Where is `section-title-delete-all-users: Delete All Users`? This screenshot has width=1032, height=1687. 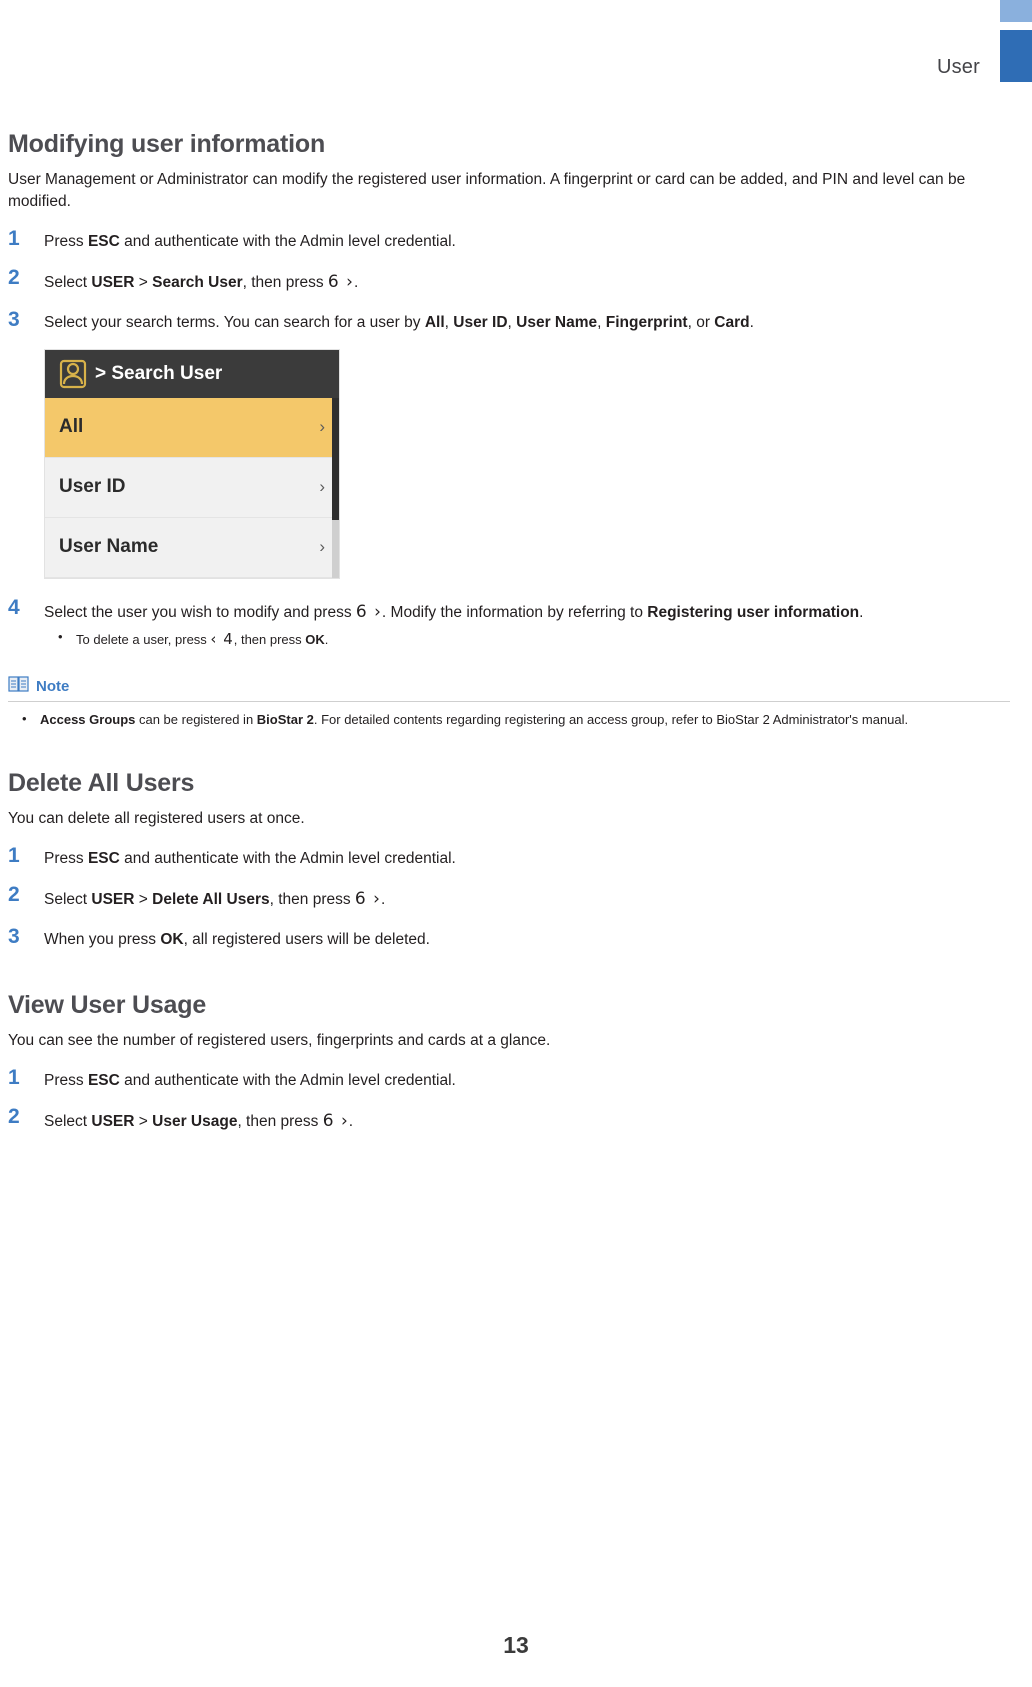
section-title-delete-all-users: Delete All Users is located at coordinates (101, 783).